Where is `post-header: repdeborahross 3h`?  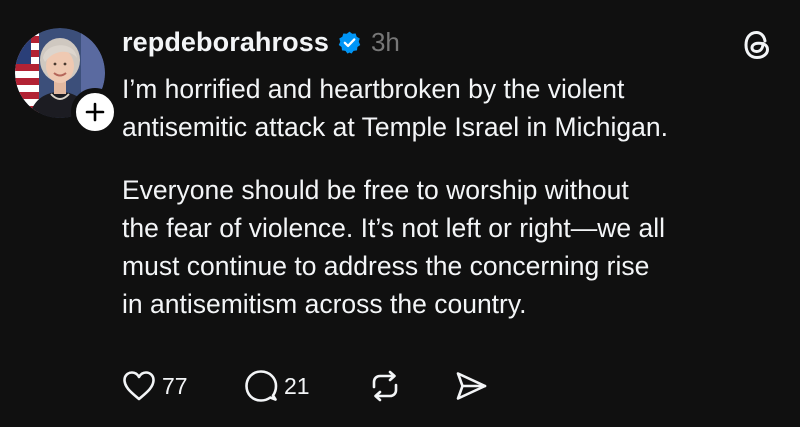
post-header: repdeborahross 3h is located at coordinates (261, 42).